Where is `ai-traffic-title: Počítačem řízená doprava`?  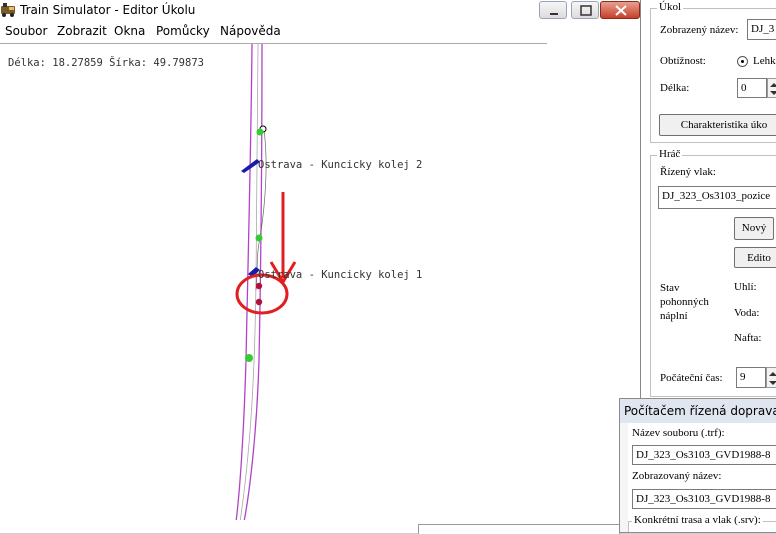 ai-traffic-title: Počítačem řízená doprava is located at coordinates (700, 411).